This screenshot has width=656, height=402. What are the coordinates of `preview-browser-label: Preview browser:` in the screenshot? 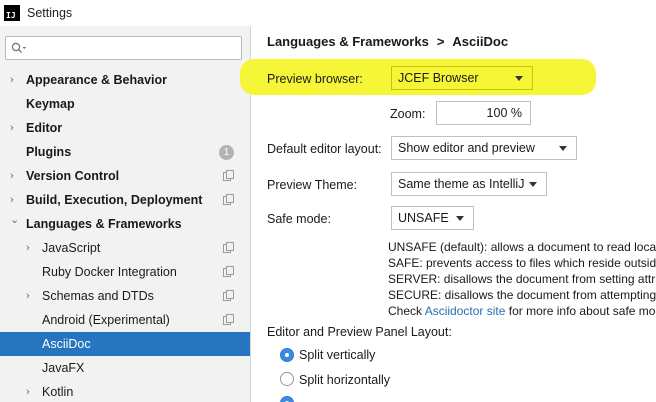 It's located at (315, 79).